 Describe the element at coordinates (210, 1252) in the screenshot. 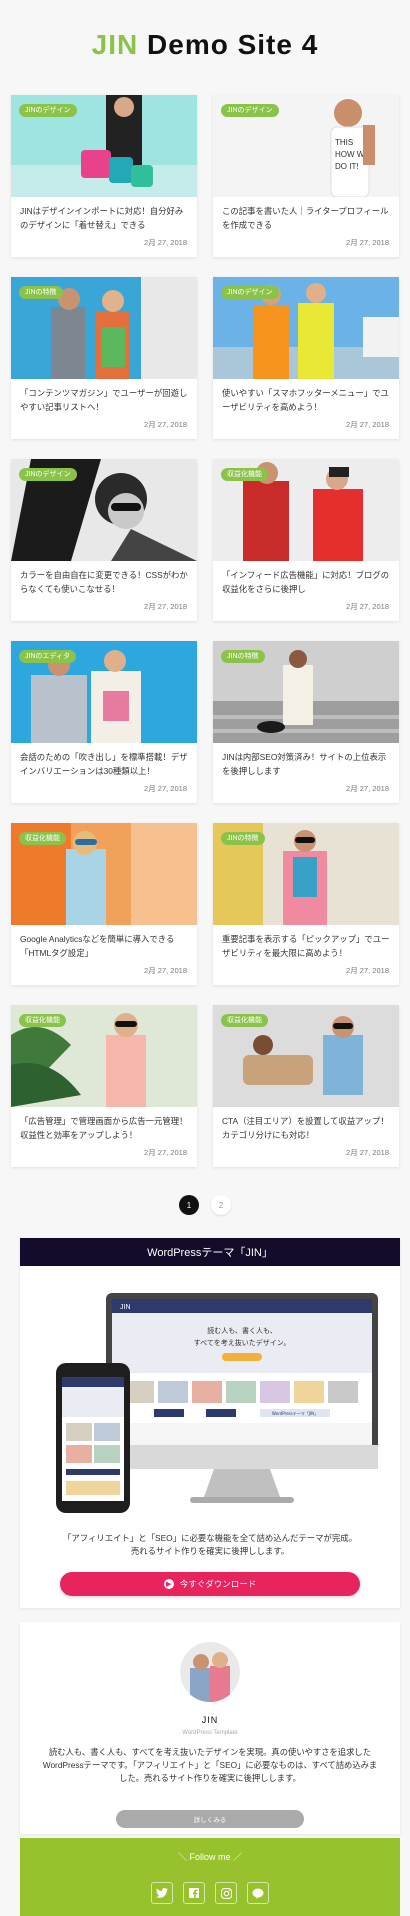

I see `widget-title: WordPressテーマ「JIN」` at that location.